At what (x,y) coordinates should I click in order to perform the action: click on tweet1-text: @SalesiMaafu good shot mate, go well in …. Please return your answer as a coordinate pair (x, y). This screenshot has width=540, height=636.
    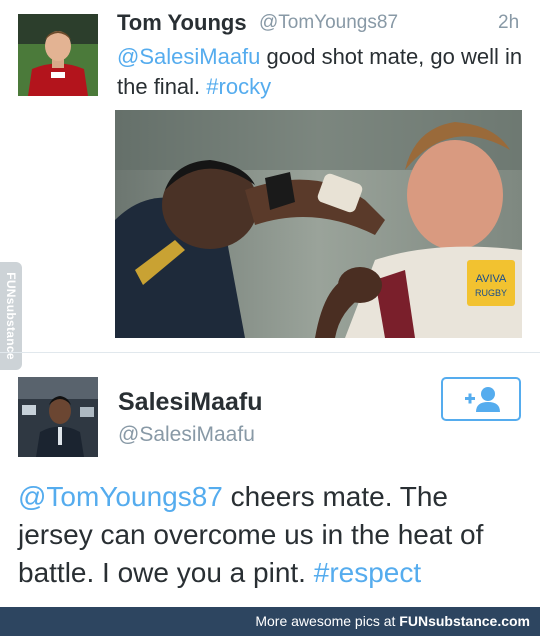
    Looking at the image, I should click on (322, 72).